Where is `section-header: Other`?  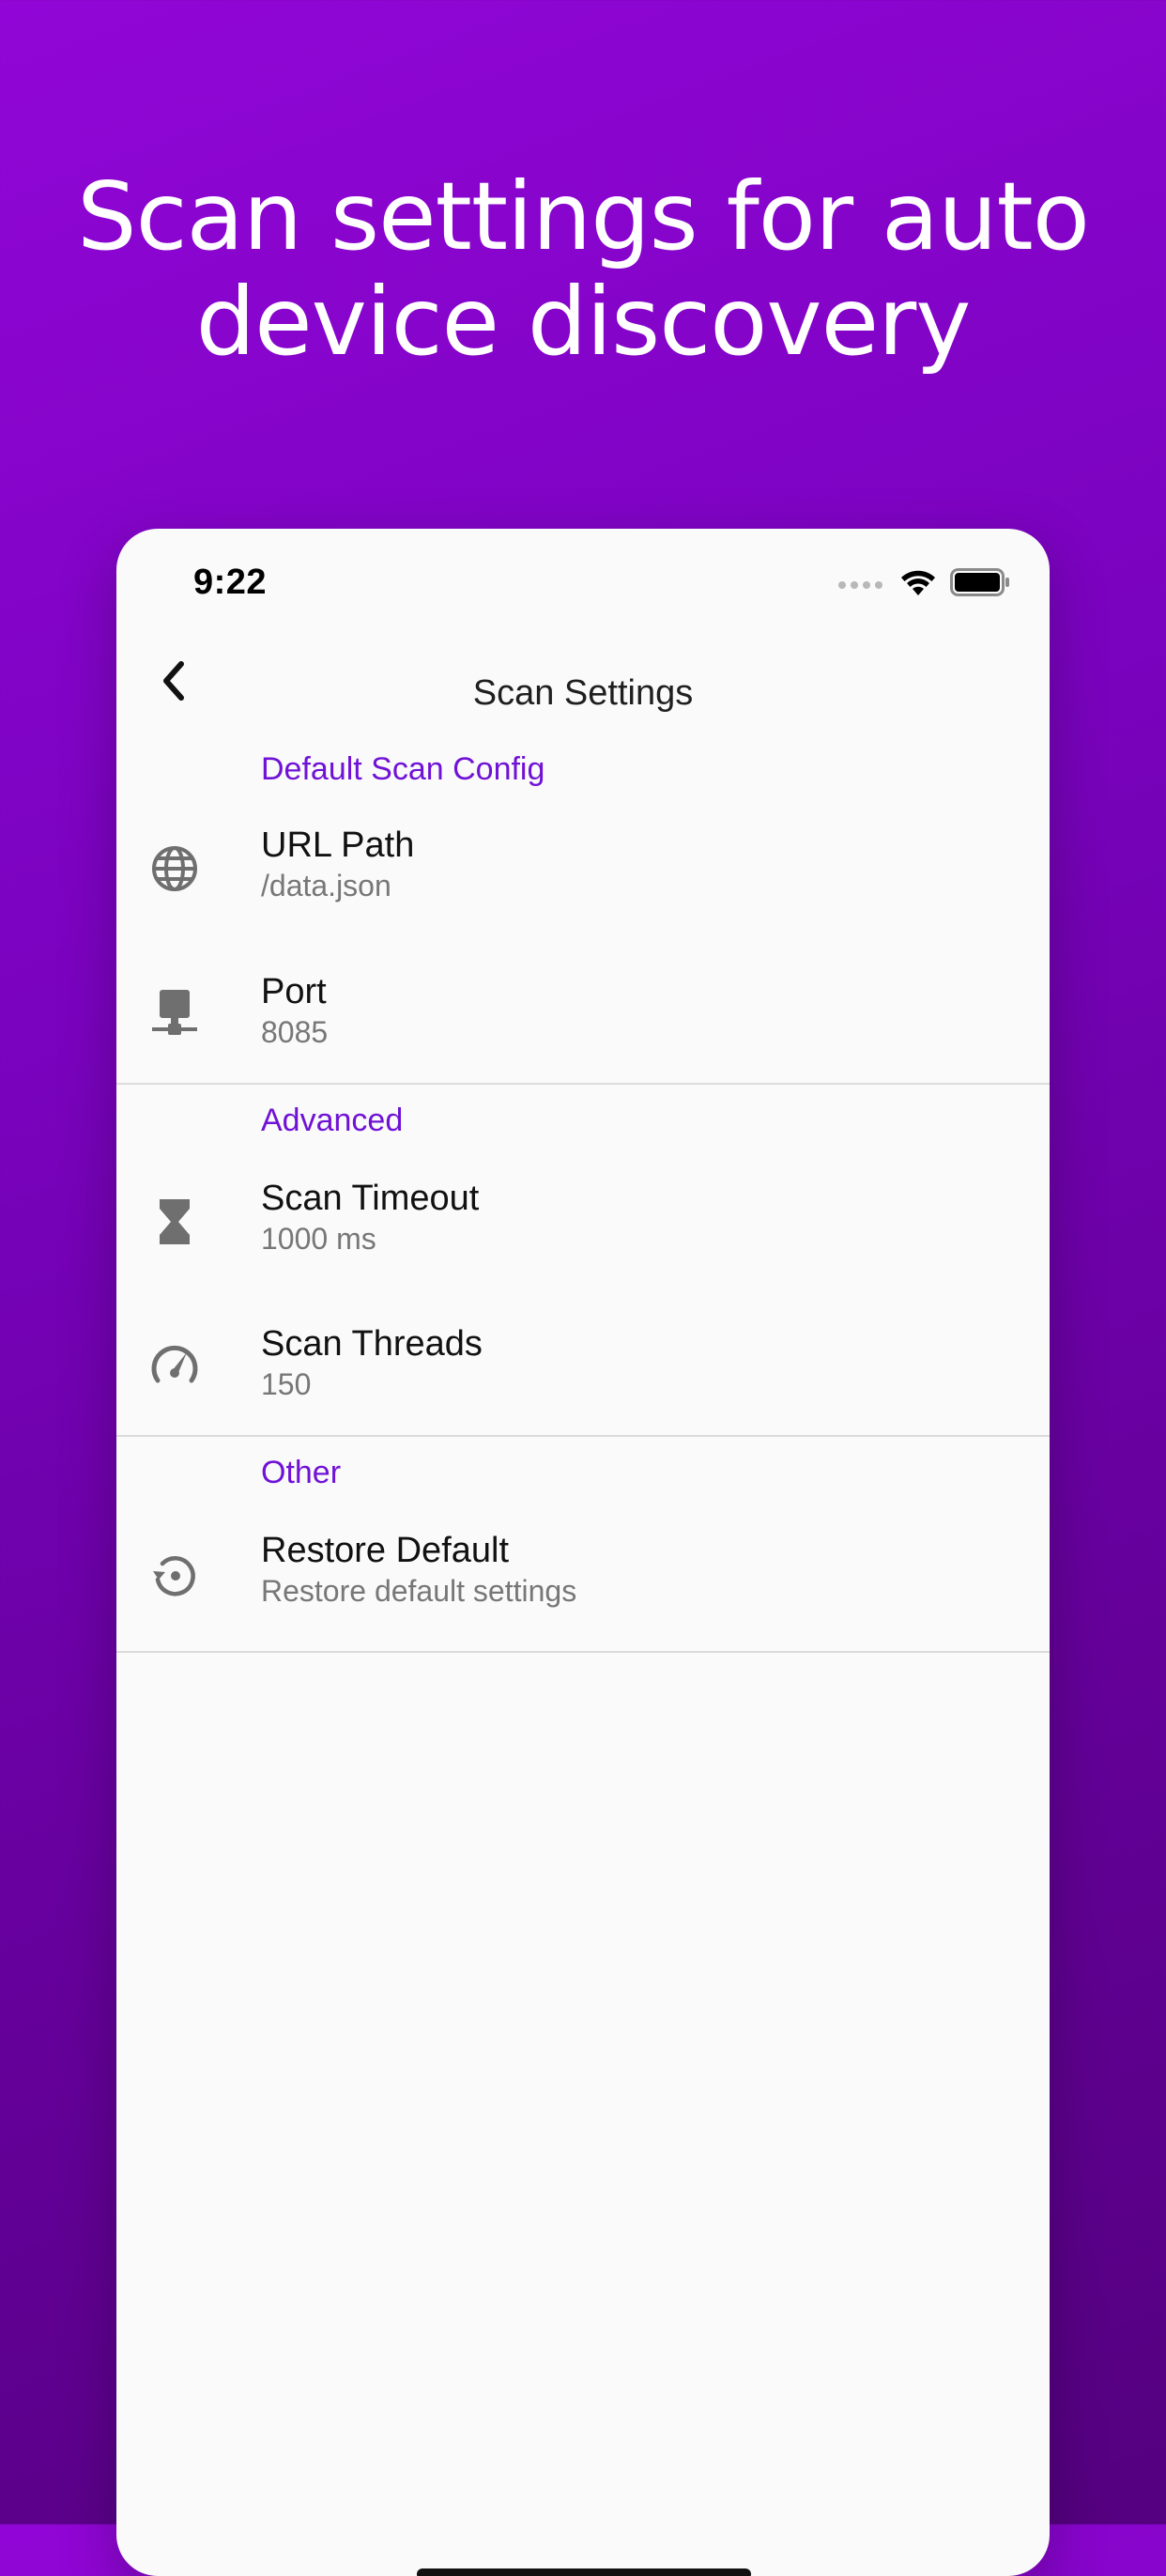
section-header: Other is located at coordinates (301, 1472).